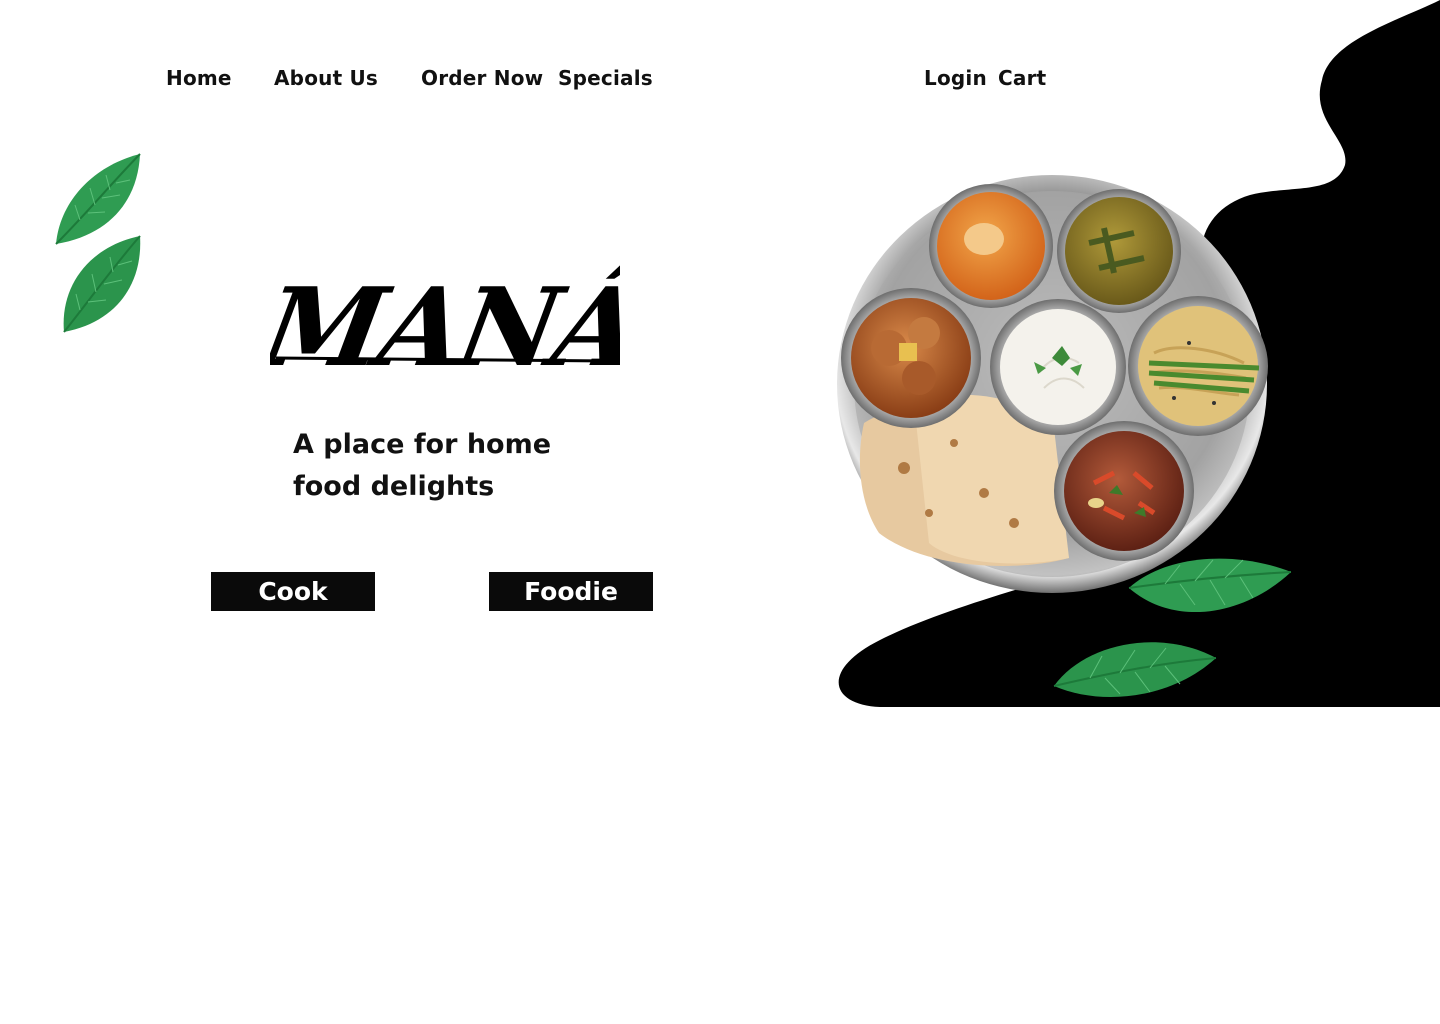  Describe the element at coordinates (1052, 384) in the screenshot. I see `thali-plate-image` at that location.